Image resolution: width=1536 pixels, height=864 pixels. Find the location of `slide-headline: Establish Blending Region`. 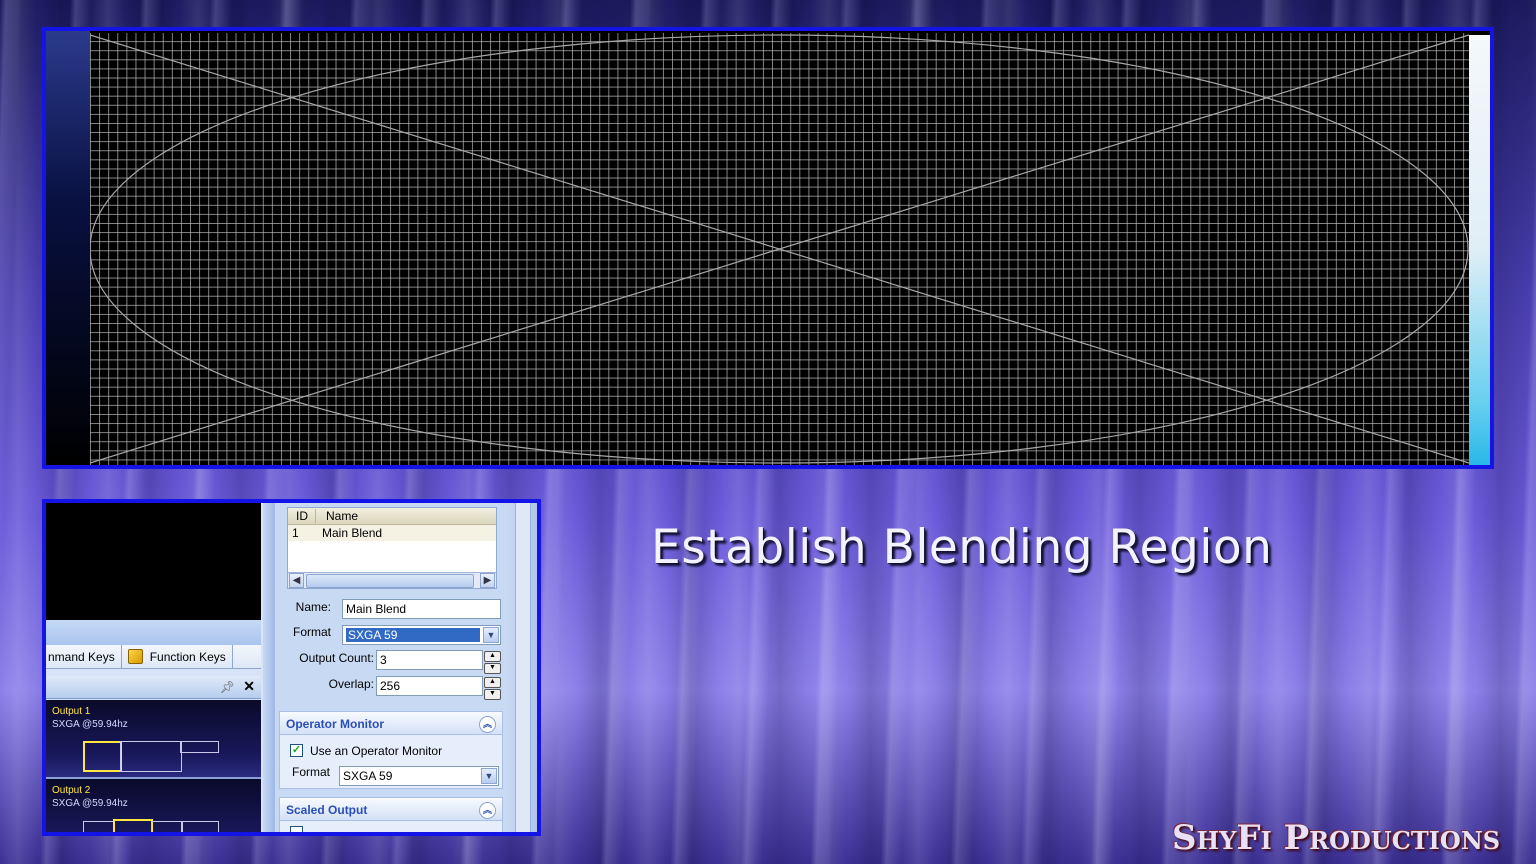

slide-headline: Establish Blending Region is located at coordinates (962, 547).